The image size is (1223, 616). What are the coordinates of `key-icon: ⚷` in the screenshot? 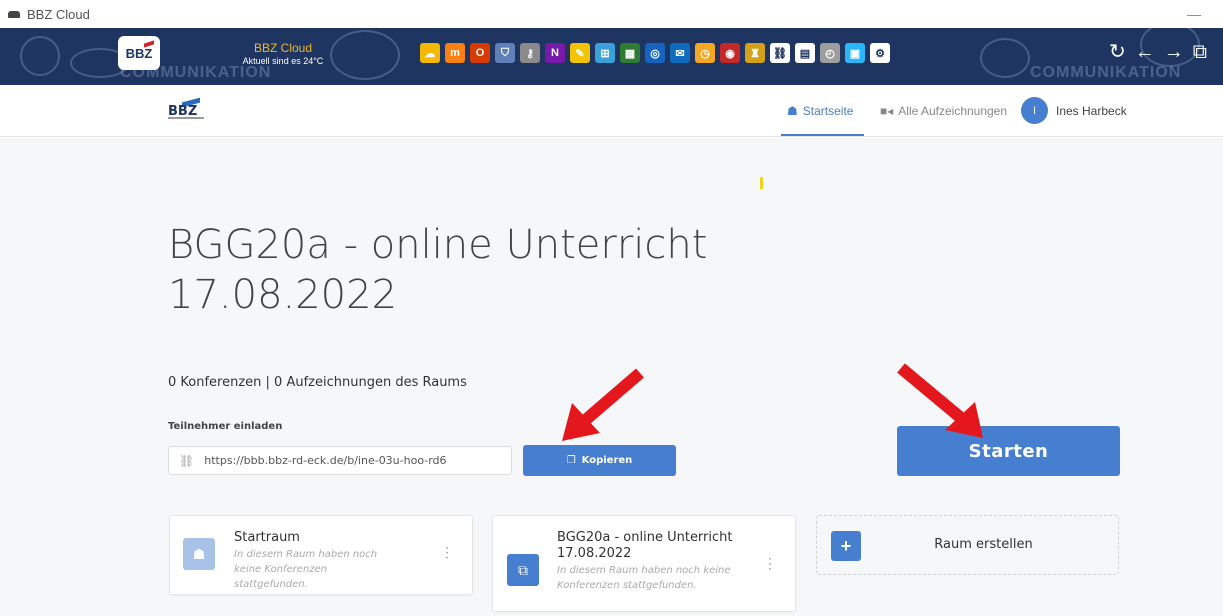 It's located at (530, 53).